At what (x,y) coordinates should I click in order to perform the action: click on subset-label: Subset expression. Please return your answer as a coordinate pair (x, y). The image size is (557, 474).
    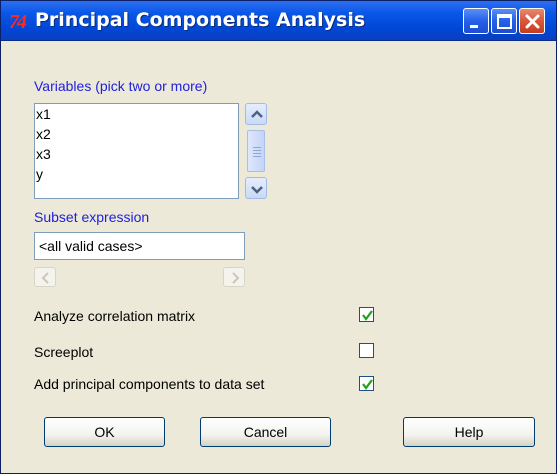
    Looking at the image, I should click on (92, 217).